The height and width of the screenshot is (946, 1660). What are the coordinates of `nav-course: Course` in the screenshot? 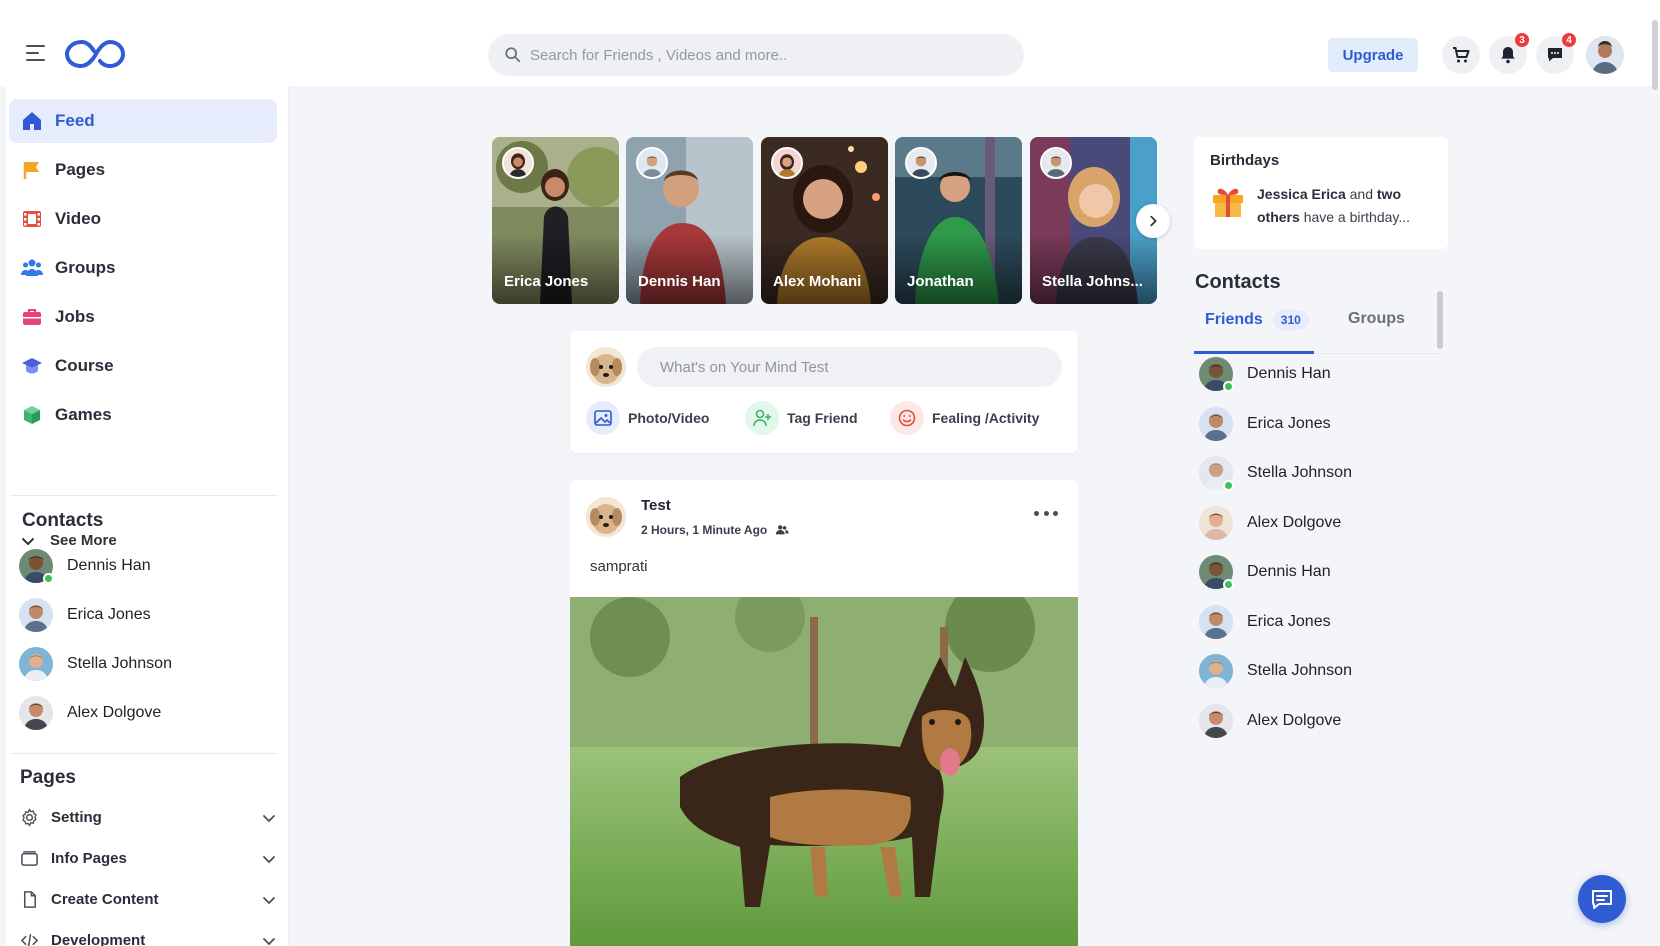 It's located at (143, 366).